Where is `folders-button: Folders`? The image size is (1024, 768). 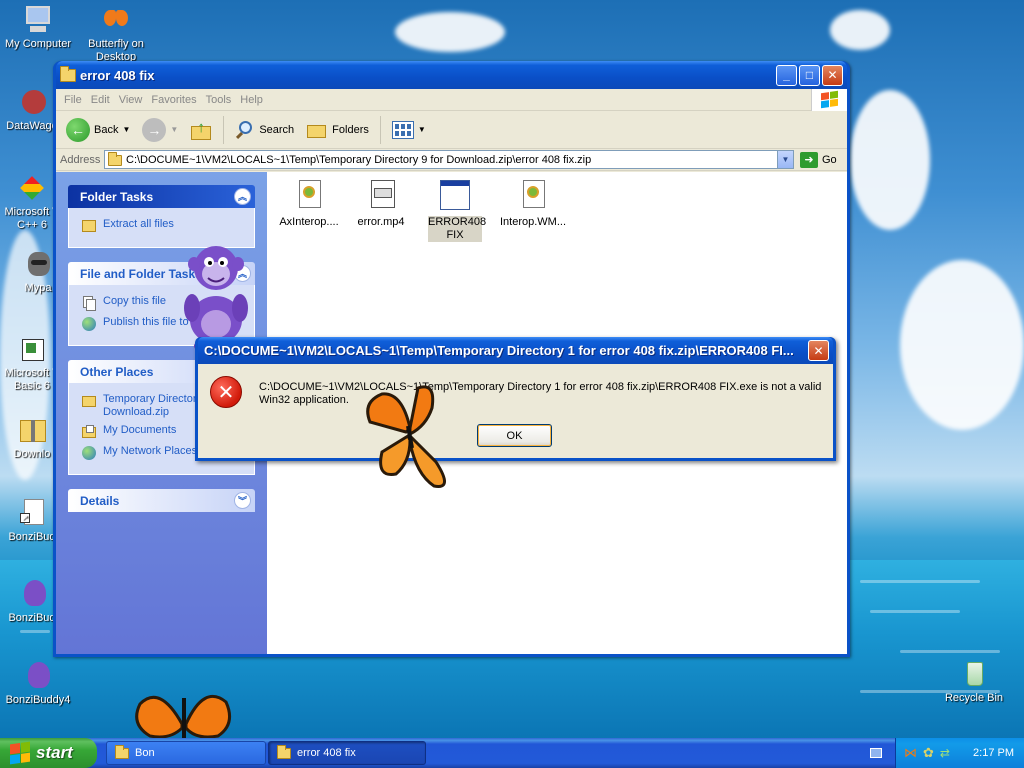
folders-button: Folders is located at coordinates (337, 130).